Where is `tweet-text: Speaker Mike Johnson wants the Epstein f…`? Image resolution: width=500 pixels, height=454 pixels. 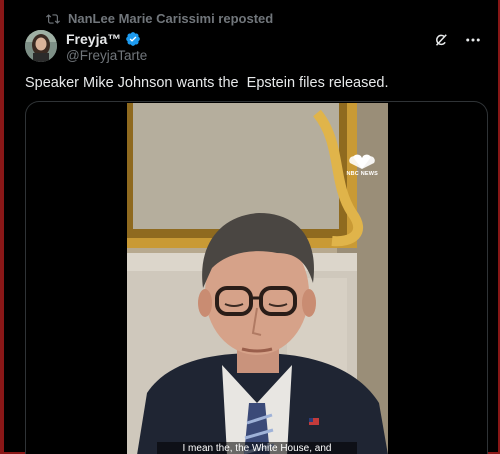 tweet-text: Speaker Mike Johnson wants the Epstein f… is located at coordinates (207, 83).